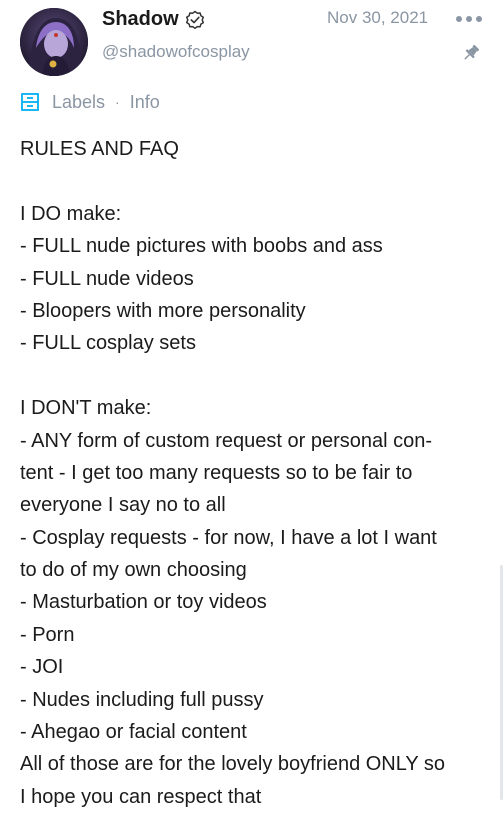 The height and width of the screenshot is (813, 503). I want to click on labels-icon, so click(30, 102).